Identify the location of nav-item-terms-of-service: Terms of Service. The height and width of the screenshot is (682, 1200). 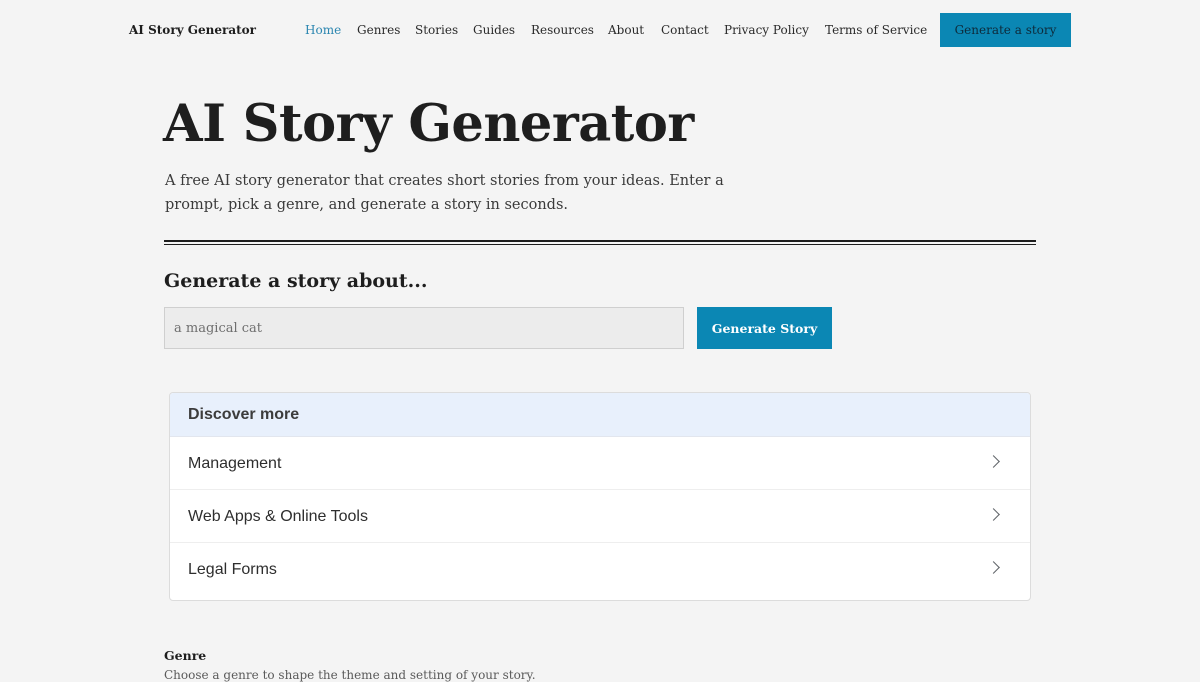
(876, 30).